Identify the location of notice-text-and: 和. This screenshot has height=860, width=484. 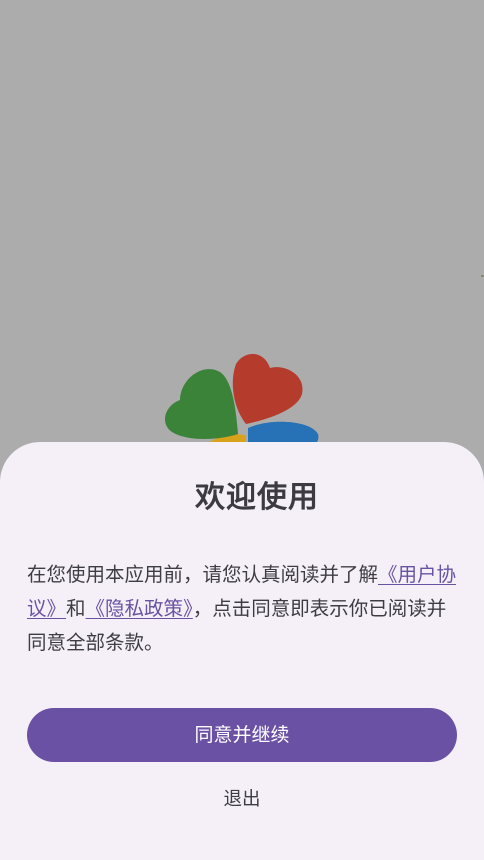
(76, 608).